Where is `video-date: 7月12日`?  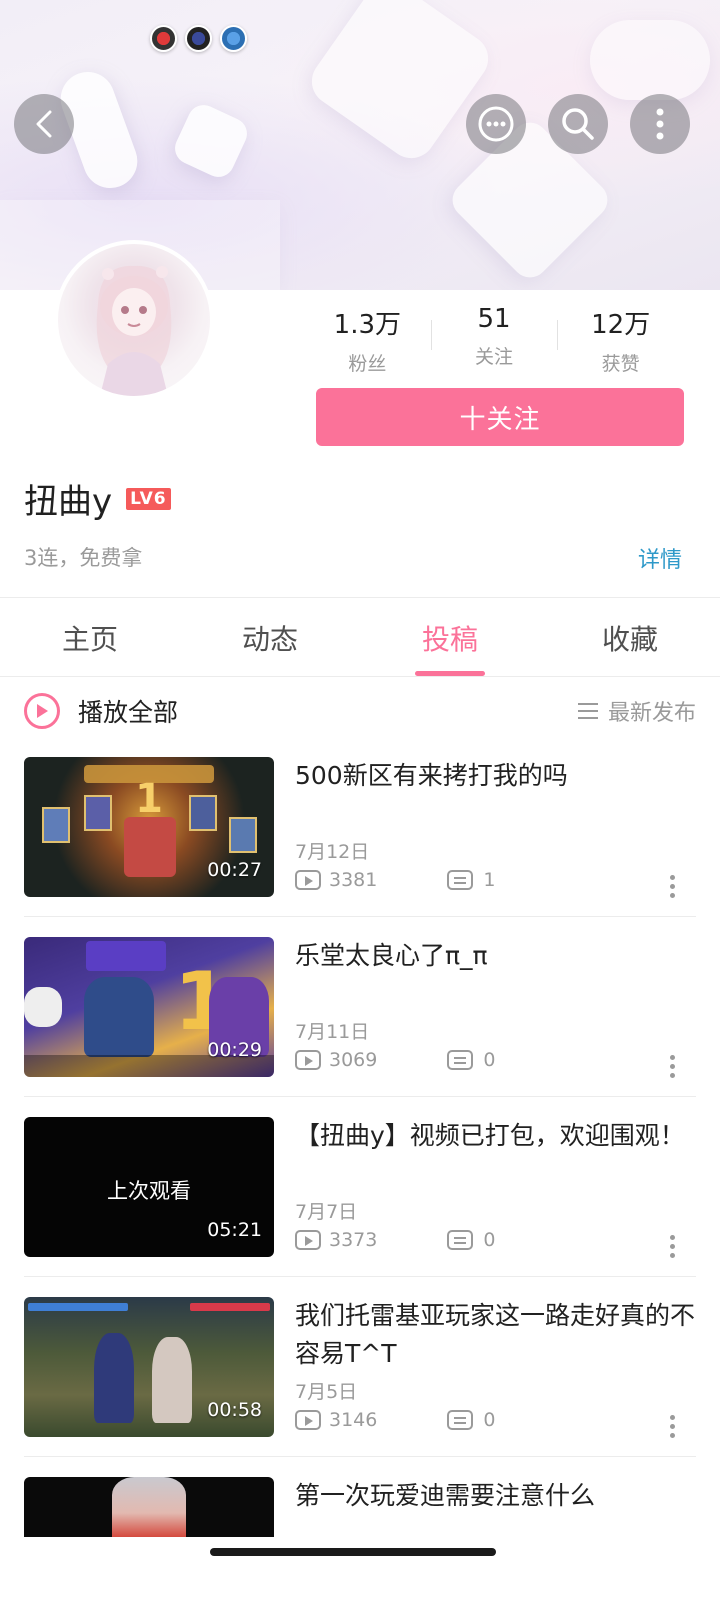
video-date: 7月12日 is located at coordinates (332, 852).